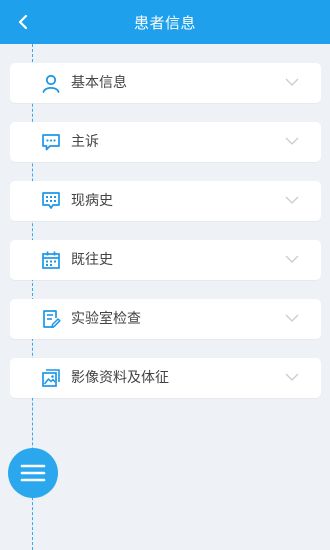 This screenshot has height=550, width=330. Describe the element at coordinates (165, 201) in the screenshot. I see `section-present-illness: 现病史` at that location.